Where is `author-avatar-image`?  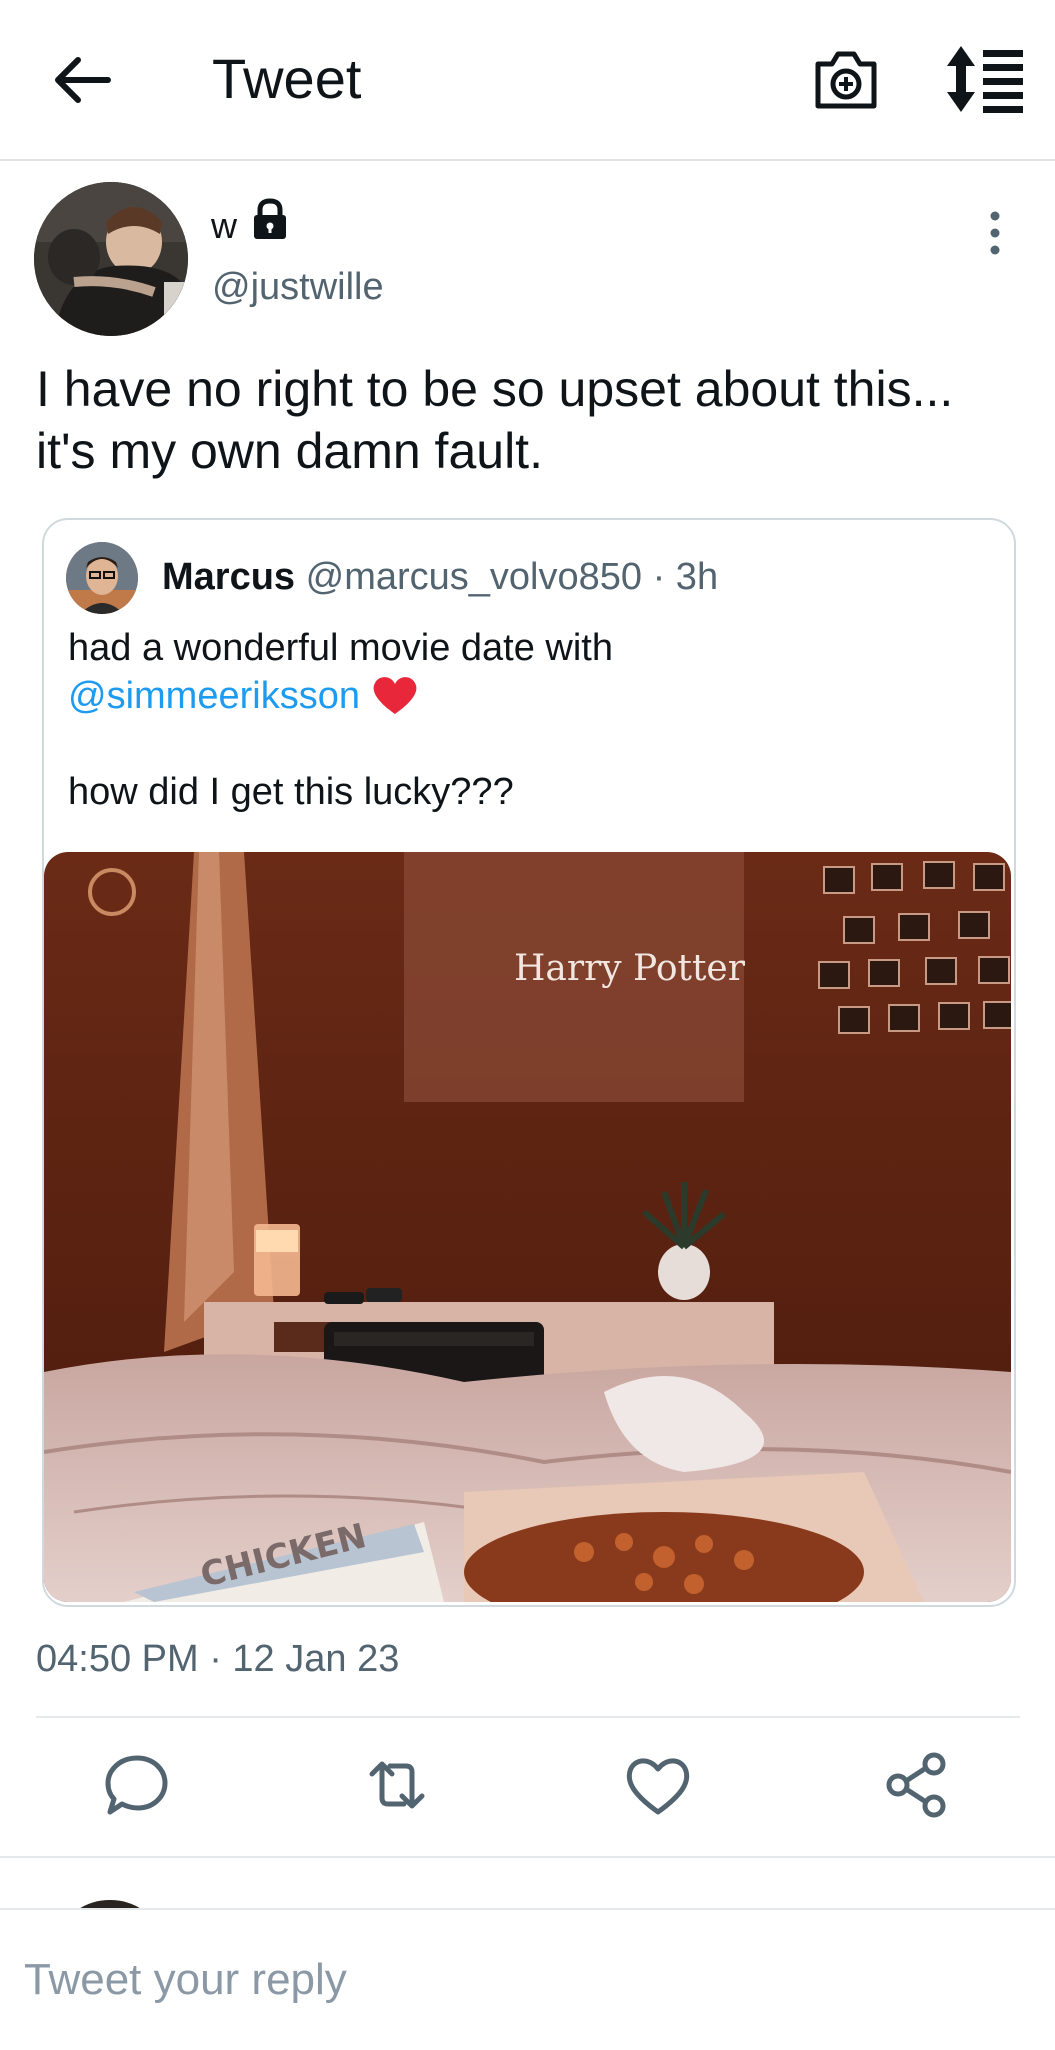 author-avatar-image is located at coordinates (111, 259).